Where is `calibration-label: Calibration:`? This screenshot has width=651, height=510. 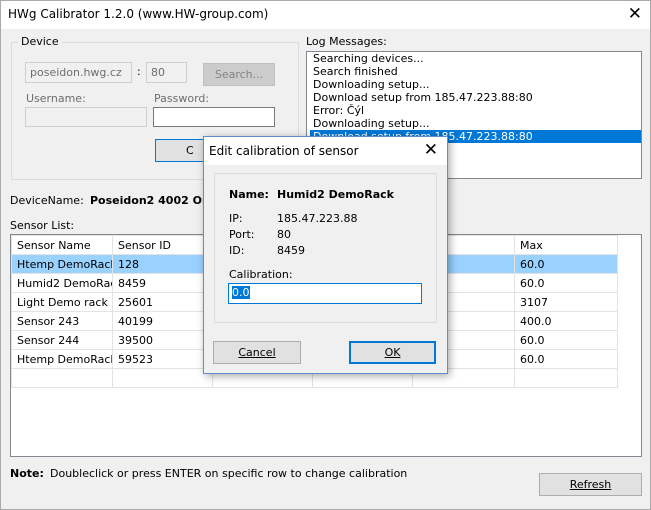
calibration-label: Calibration: is located at coordinates (261, 274).